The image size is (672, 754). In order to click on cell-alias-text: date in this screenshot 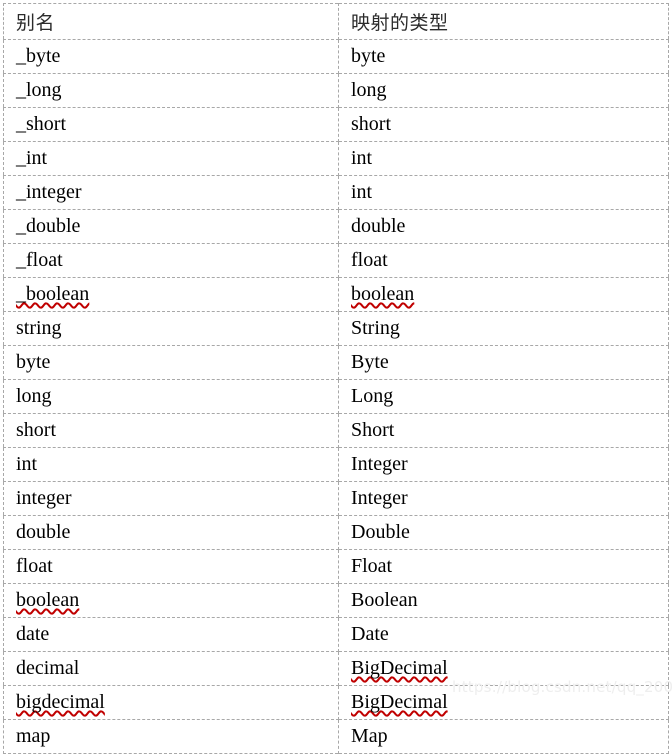, I will do `click(33, 634)`.